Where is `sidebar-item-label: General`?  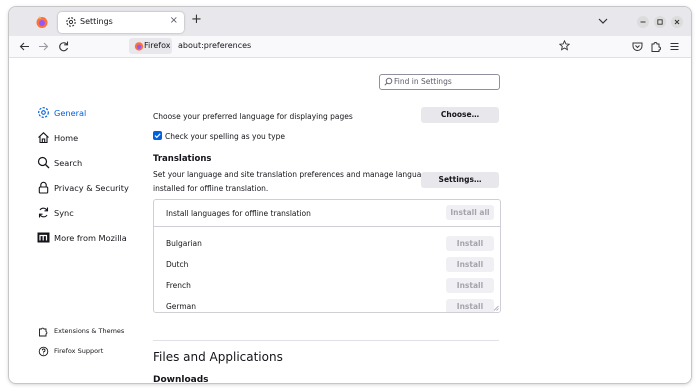
sidebar-item-label: General is located at coordinates (70, 113).